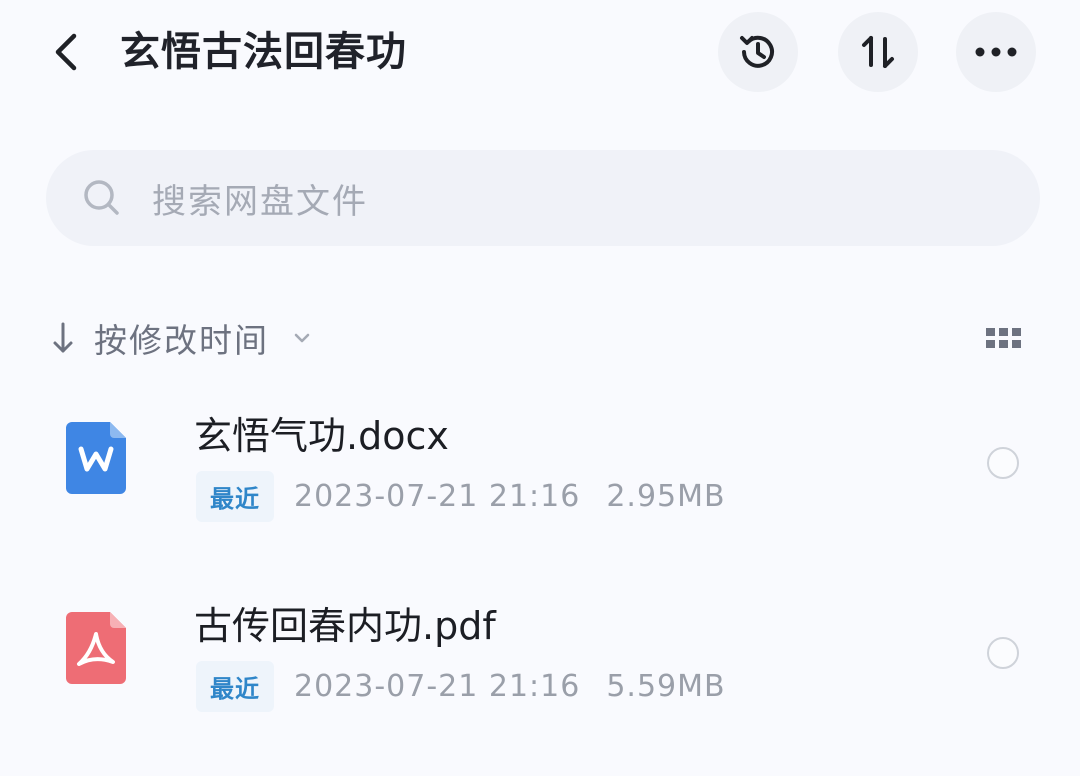  I want to click on sort-arrows-icon, so click(878, 52).